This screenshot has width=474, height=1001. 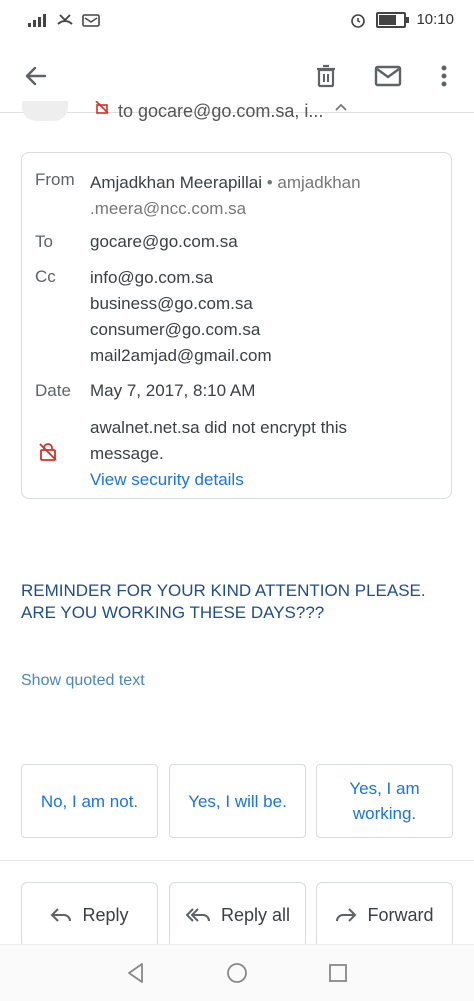 What do you see at coordinates (181, 304) in the screenshot?
I see `cc-recipient: business@go.com.sa` at bounding box center [181, 304].